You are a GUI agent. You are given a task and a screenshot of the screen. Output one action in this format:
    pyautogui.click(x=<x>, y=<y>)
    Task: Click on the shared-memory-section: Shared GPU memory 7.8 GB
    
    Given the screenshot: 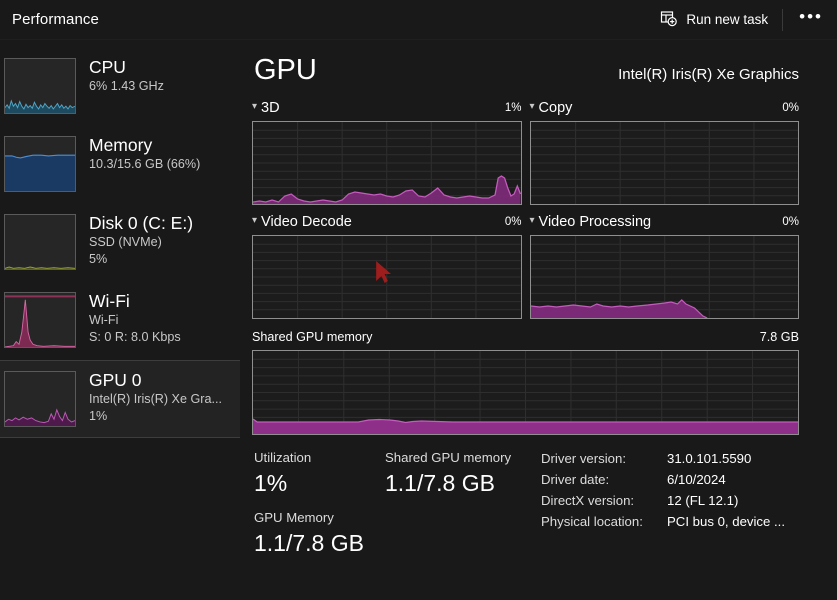 What is the action you would take?
    pyautogui.click(x=525, y=381)
    